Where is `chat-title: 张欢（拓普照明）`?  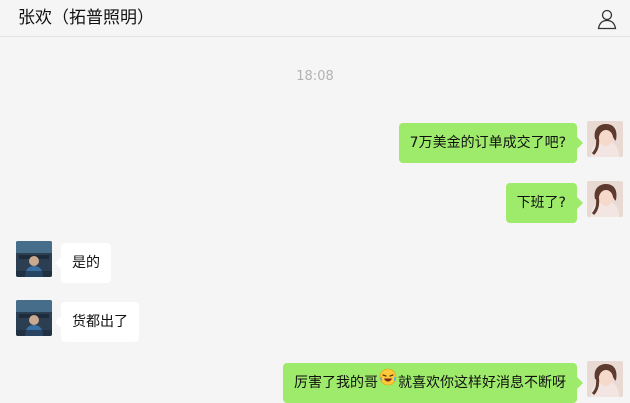 chat-title: 张欢（拓普照明） is located at coordinates (86, 18).